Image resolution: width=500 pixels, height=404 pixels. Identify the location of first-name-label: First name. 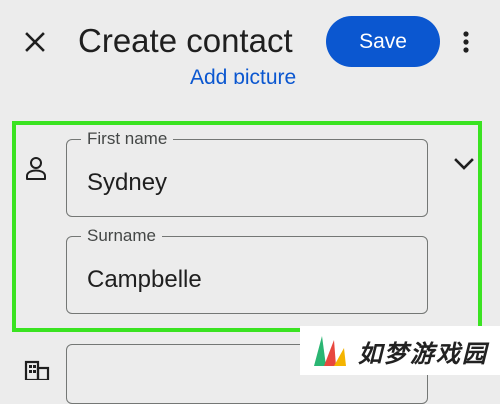
(127, 139).